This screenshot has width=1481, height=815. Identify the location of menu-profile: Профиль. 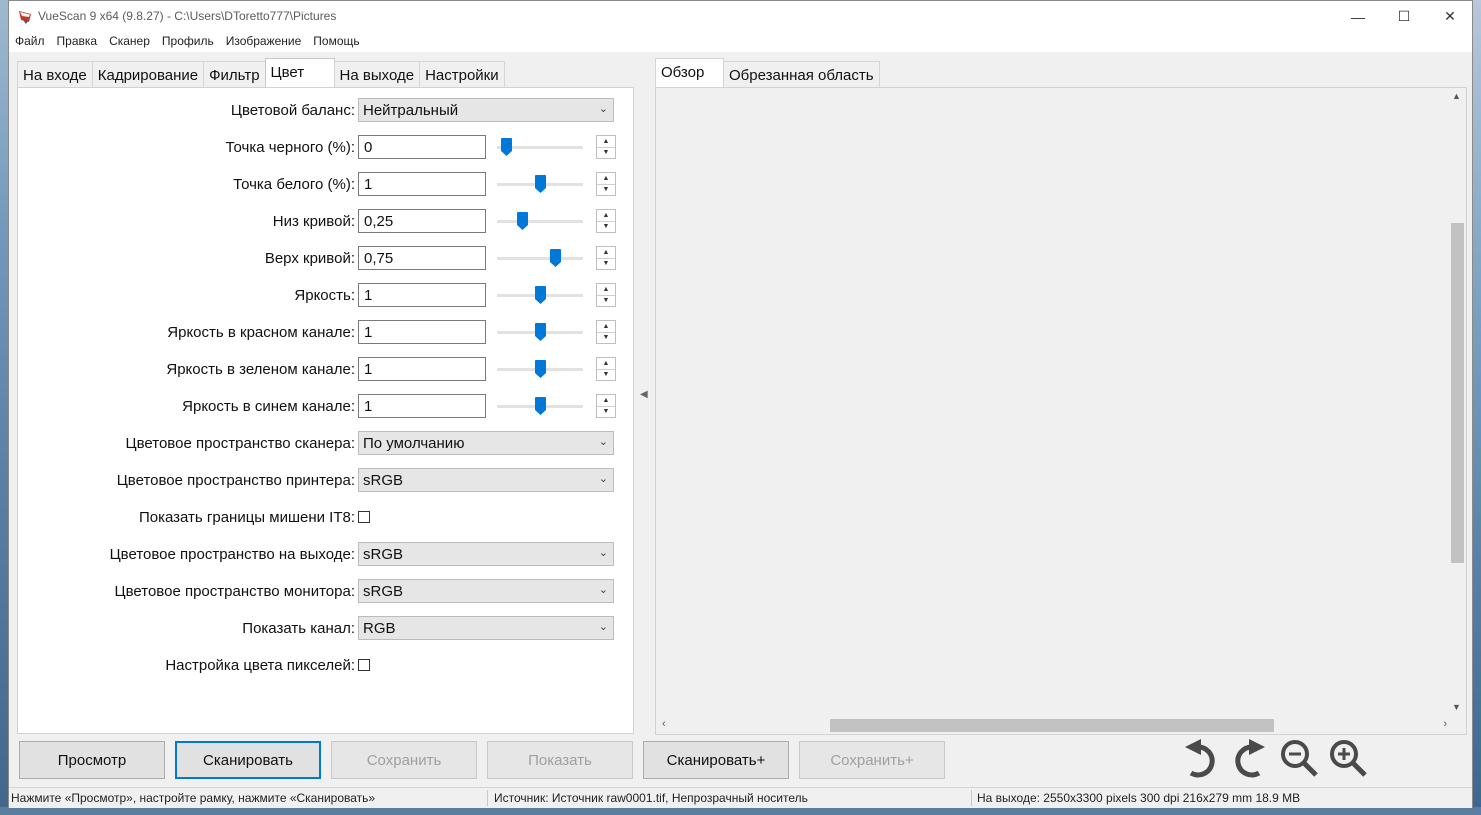
(188, 42).